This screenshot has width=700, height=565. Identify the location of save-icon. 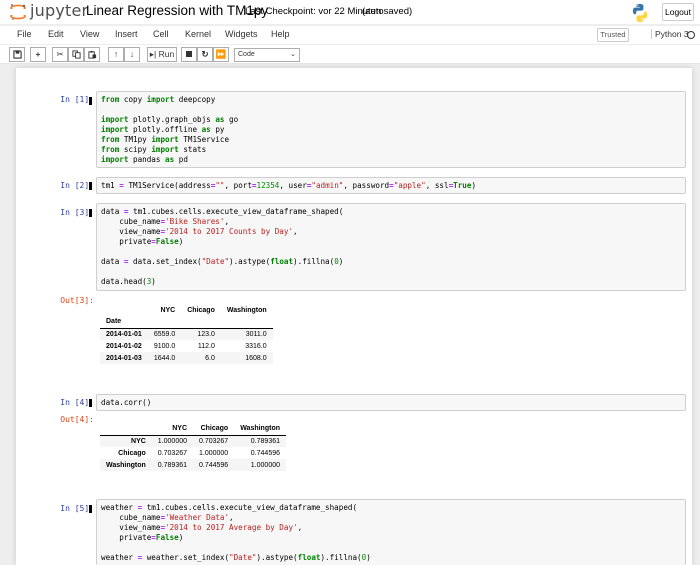
(17, 54).